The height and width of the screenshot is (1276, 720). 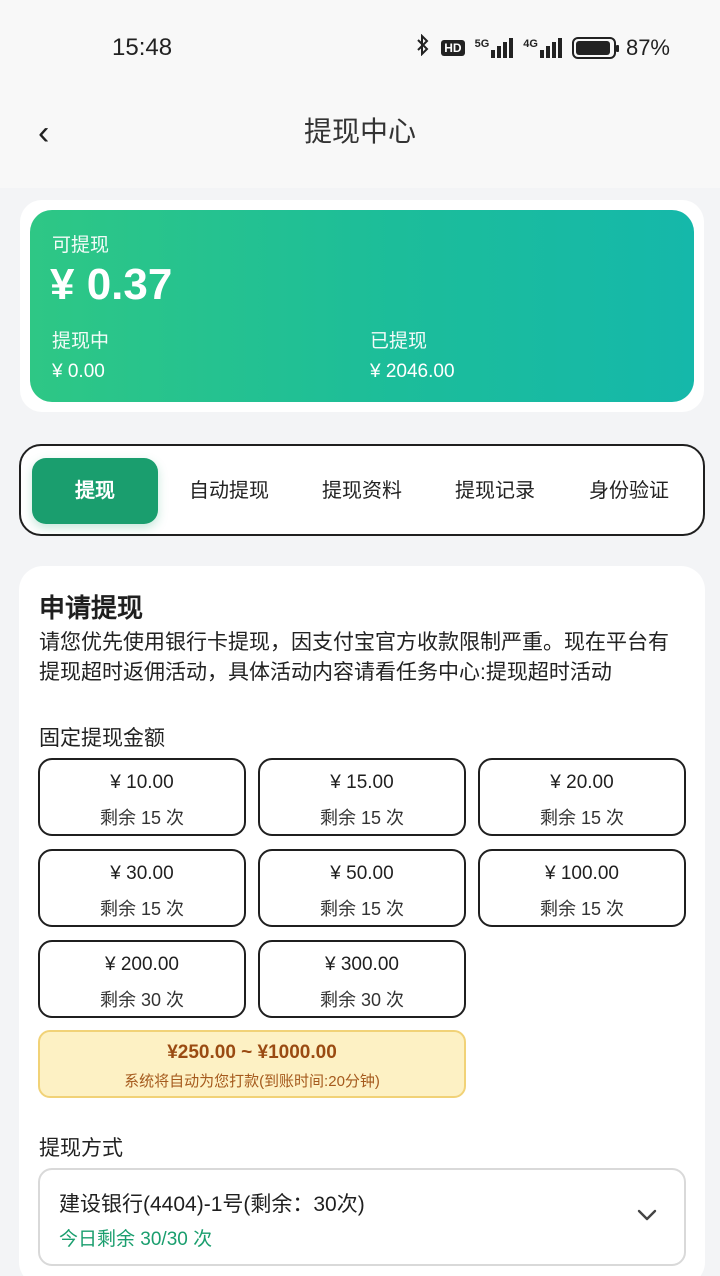 I want to click on withdrawn-label: 已提现, so click(x=399, y=341).